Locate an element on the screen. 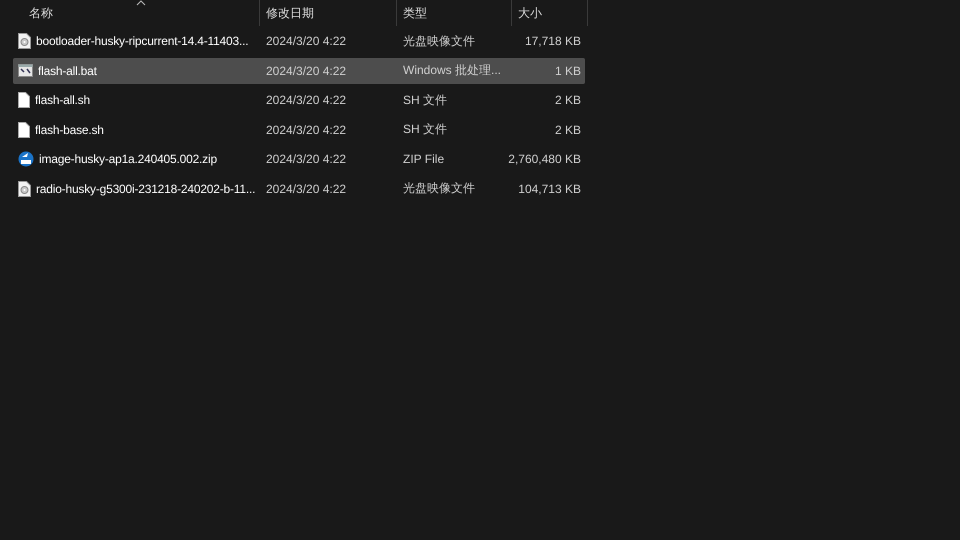  file-row: bootloader-husky-ripcurrent-14.4-11403... 2024/3/20 4:22 光盘映像文件 17,718 KB is located at coordinates (299, 41).